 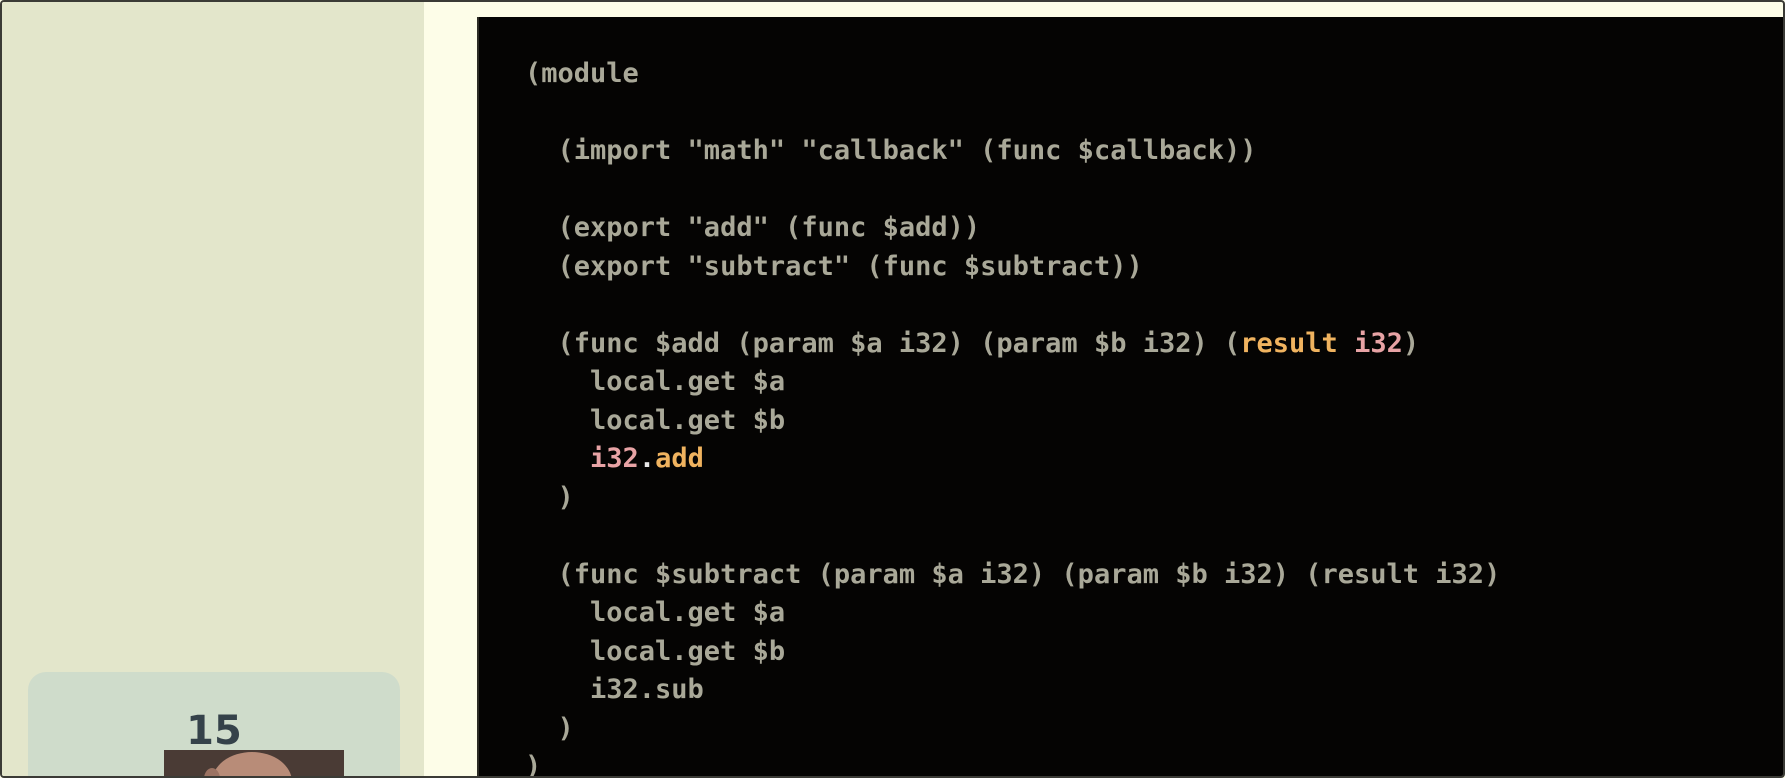 I want to click on presenter-webcam-icon, so click(x=254, y=763).